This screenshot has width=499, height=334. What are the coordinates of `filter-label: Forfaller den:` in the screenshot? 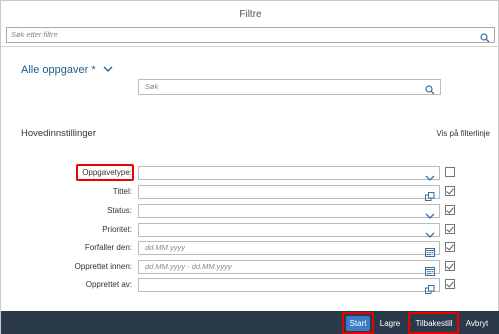 It's located at (108, 247).